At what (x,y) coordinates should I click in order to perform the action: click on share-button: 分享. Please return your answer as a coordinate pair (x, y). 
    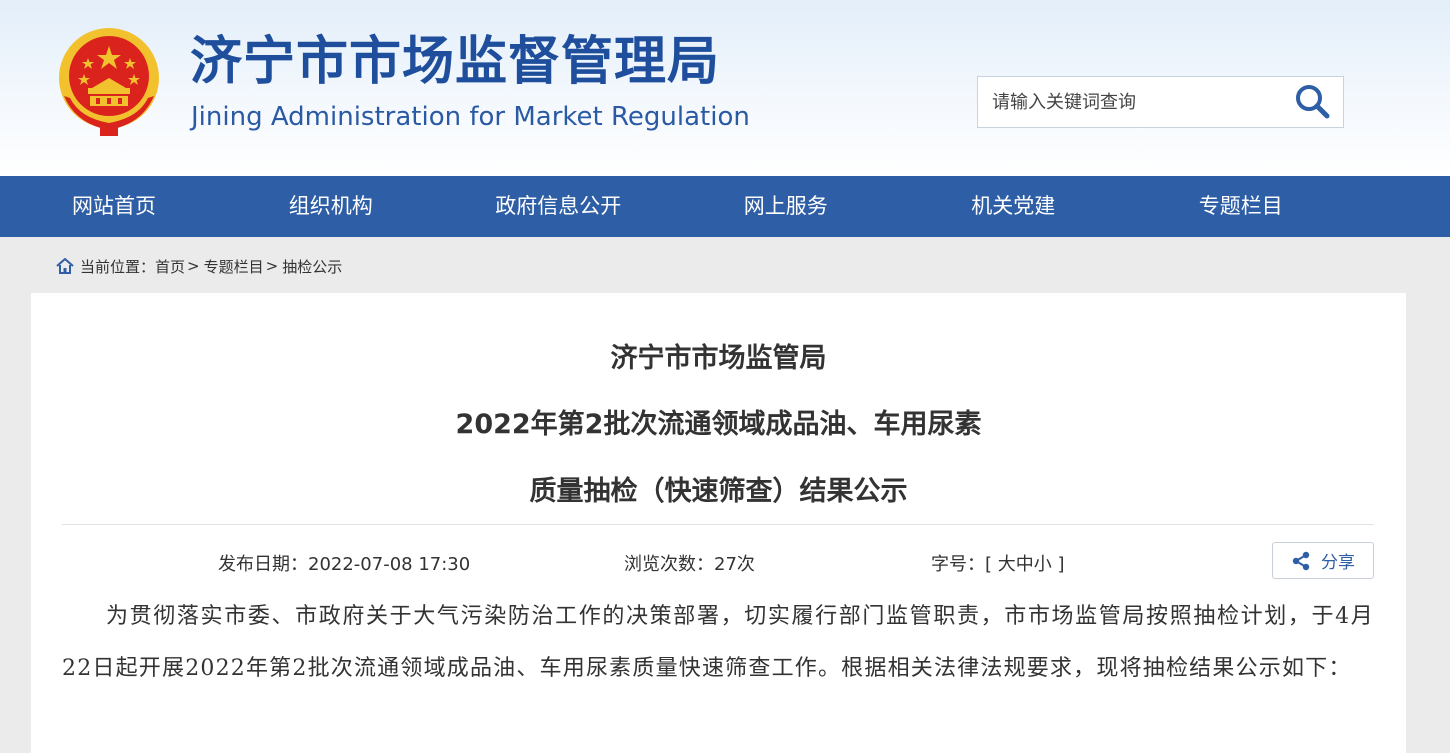
    Looking at the image, I should click on (1323, 560).